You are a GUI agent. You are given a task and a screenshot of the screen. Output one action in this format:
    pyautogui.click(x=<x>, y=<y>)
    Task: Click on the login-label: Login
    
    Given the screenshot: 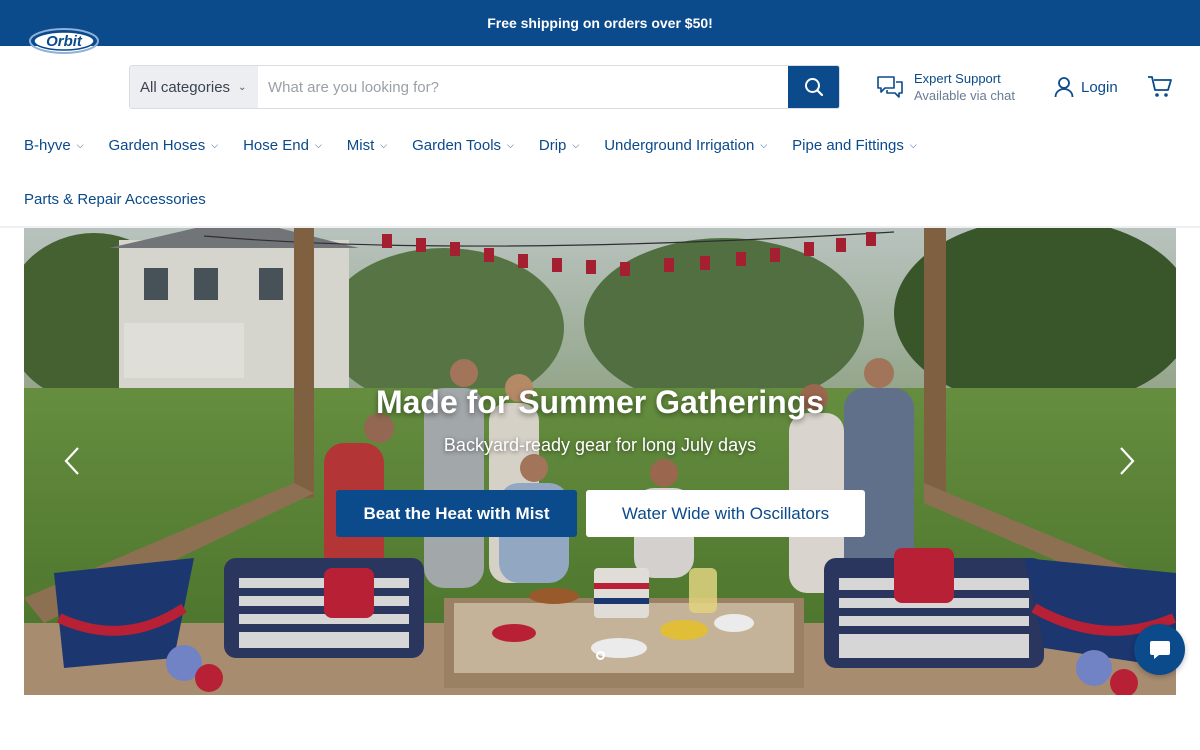 What is the action you would take?
    pyautogui.click(x=1099, y=87)
    